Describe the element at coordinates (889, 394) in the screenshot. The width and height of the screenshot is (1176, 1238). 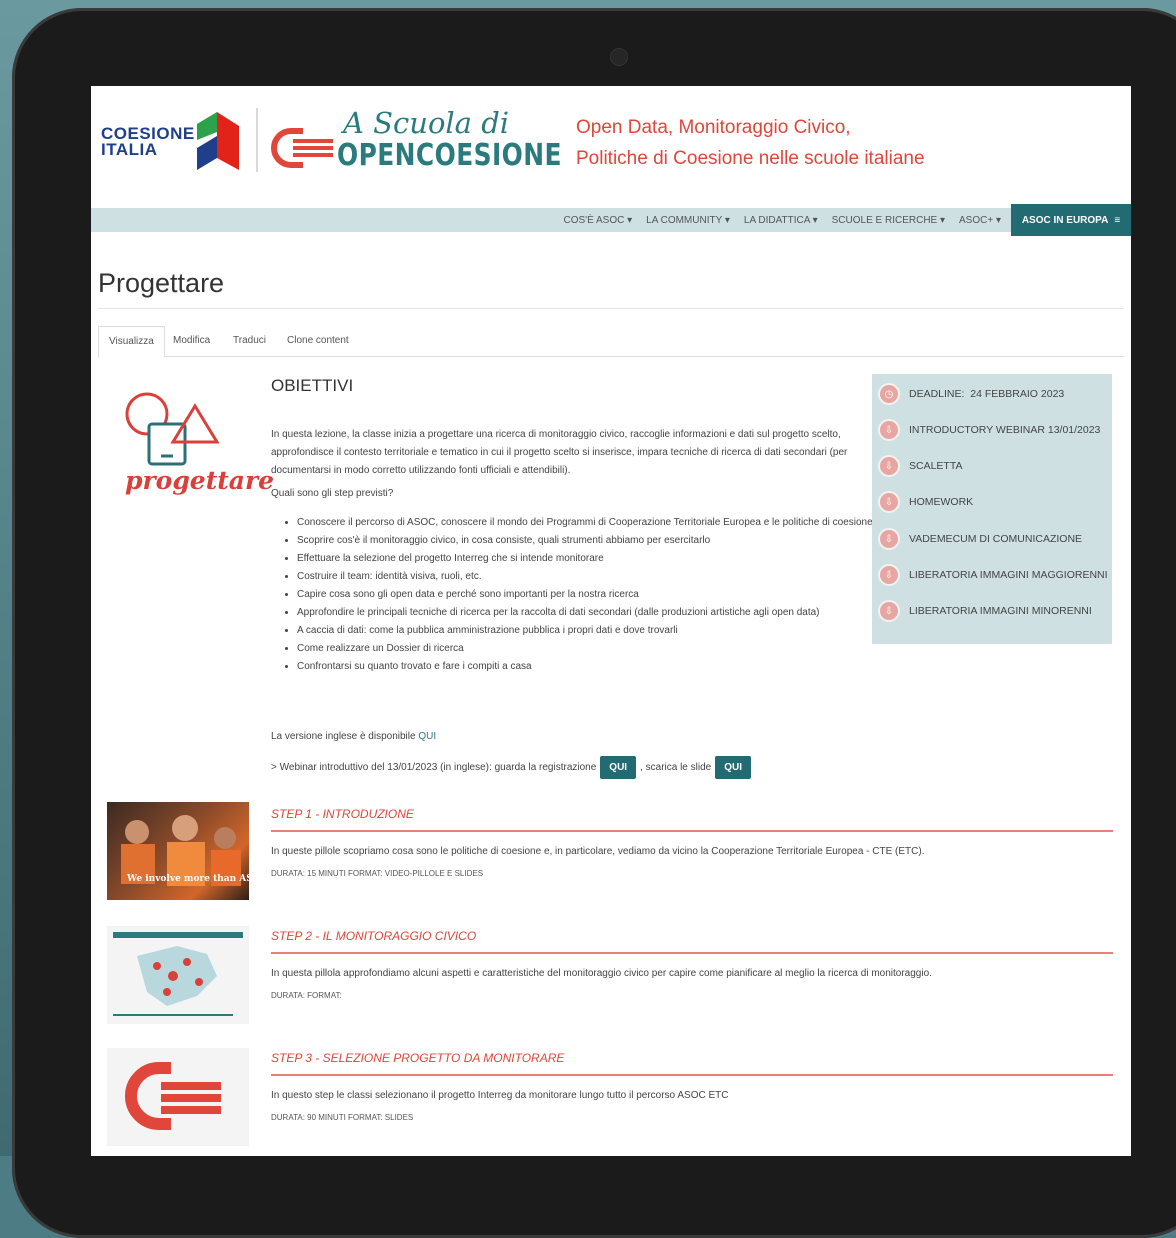
I see `clock-icon: ◷` at that location.